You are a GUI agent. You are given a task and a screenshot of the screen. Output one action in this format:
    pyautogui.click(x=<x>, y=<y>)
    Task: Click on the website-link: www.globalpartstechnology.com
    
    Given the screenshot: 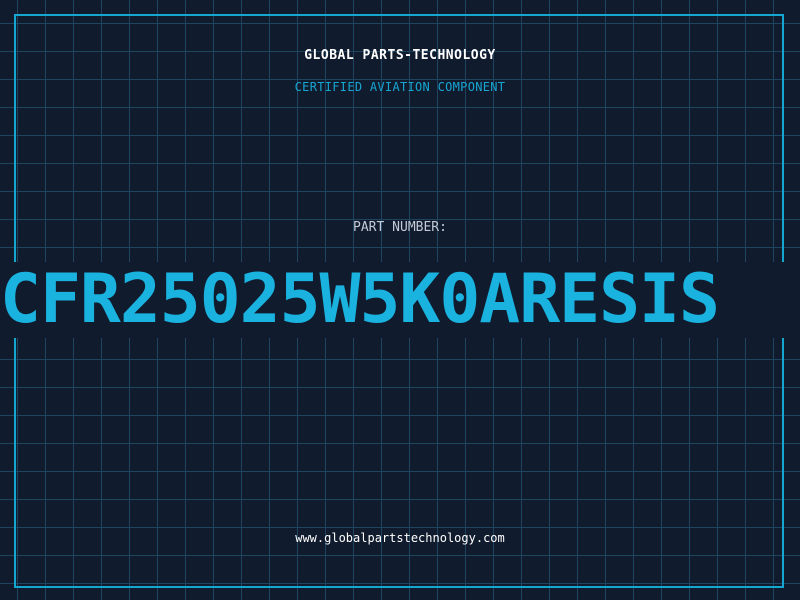 What is the action you would take?
    pyautogui.click(x=400, y=538)
    